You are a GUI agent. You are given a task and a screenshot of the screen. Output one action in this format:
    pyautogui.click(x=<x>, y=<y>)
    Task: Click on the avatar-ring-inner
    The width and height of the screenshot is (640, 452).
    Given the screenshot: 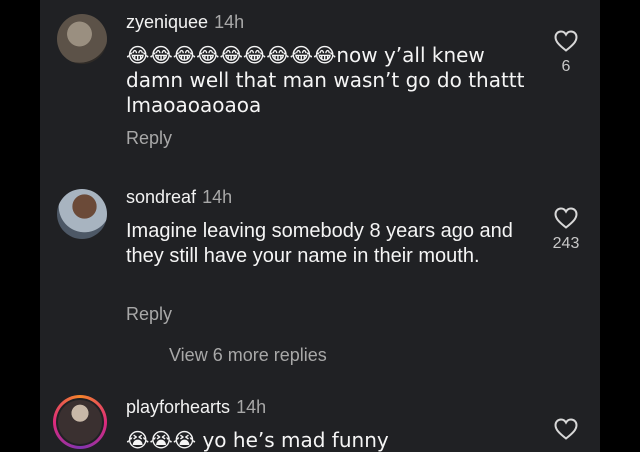 What is the action you would take?
    pyautogui.click(x=80, y=422)
    